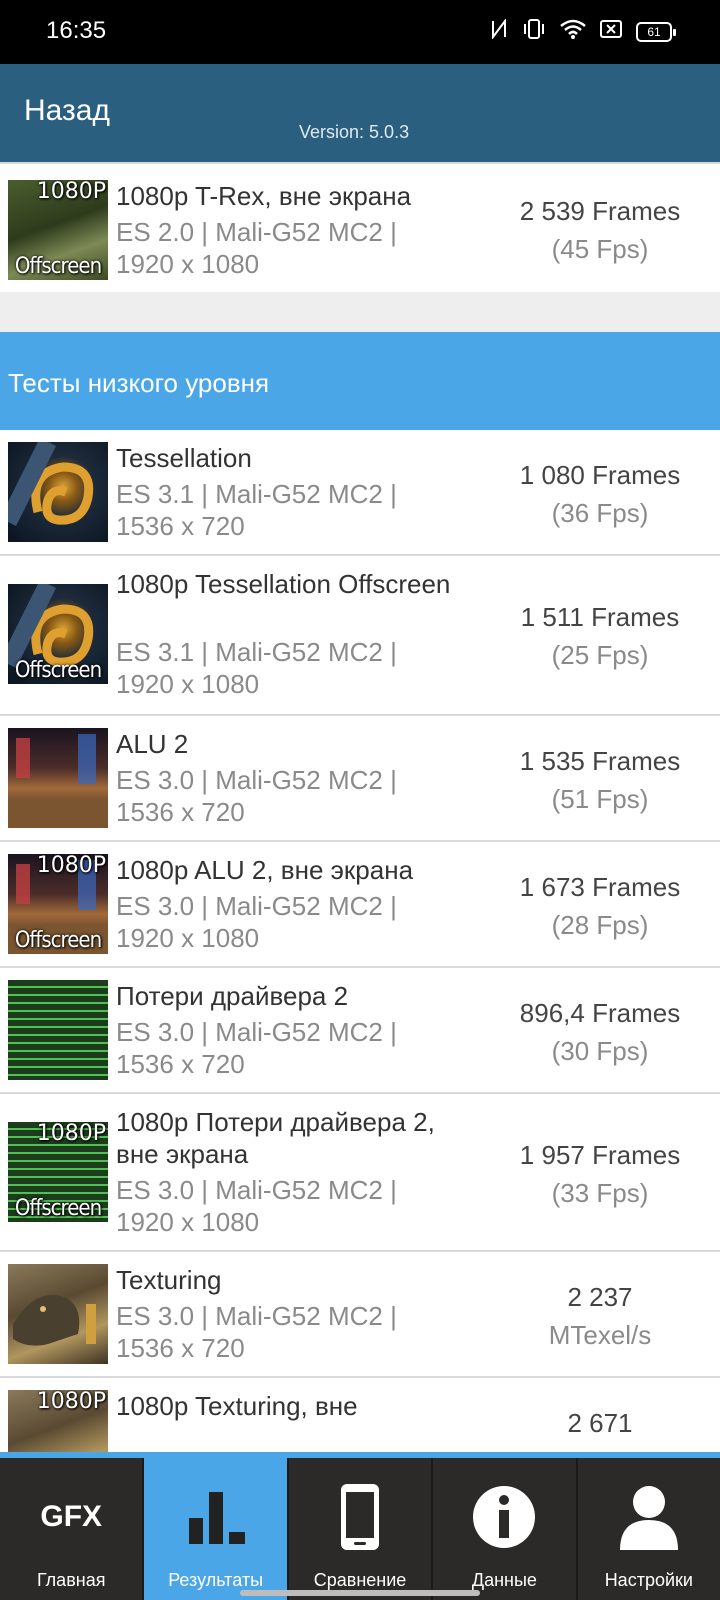  I want to click on test-title: 1080p T-Rex, вне экрана, so click(264, 196).